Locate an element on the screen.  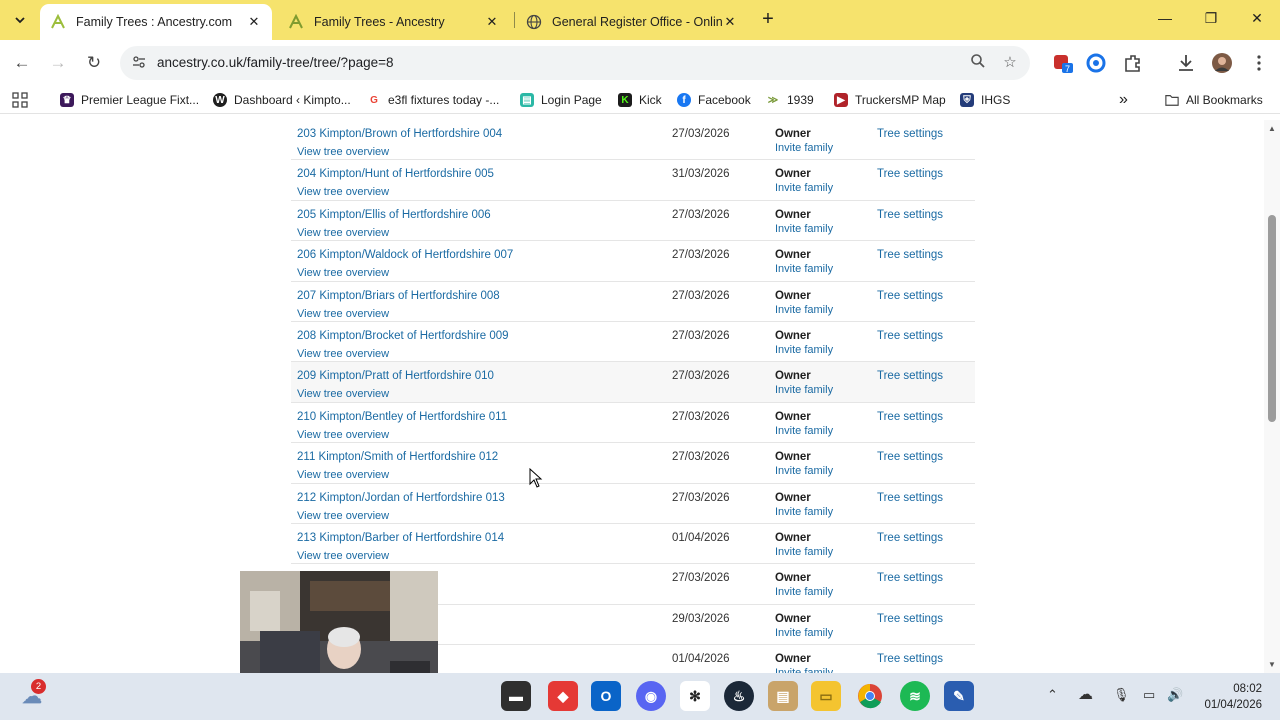
extensions-puzzle-icon is located at coordinates (1133, 63).